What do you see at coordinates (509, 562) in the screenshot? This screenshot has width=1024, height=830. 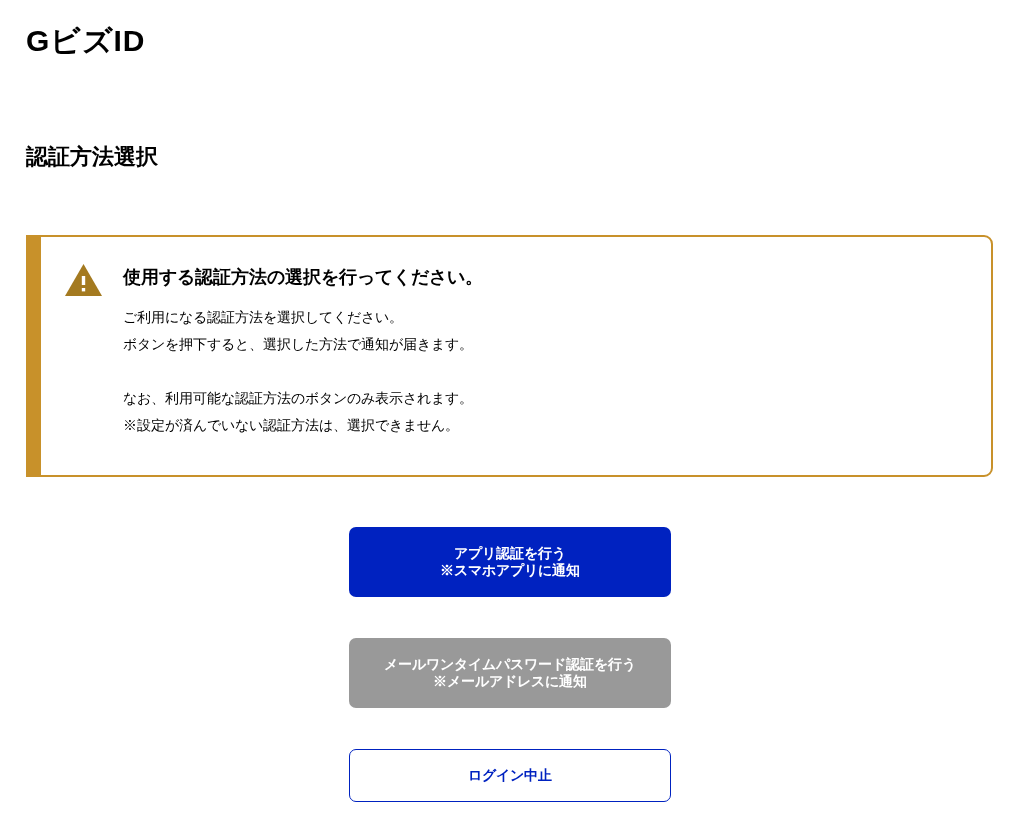 I see `auth-button: アプリ認証を行う ※スマホアプリに通知` at bounding box center [509, 562].